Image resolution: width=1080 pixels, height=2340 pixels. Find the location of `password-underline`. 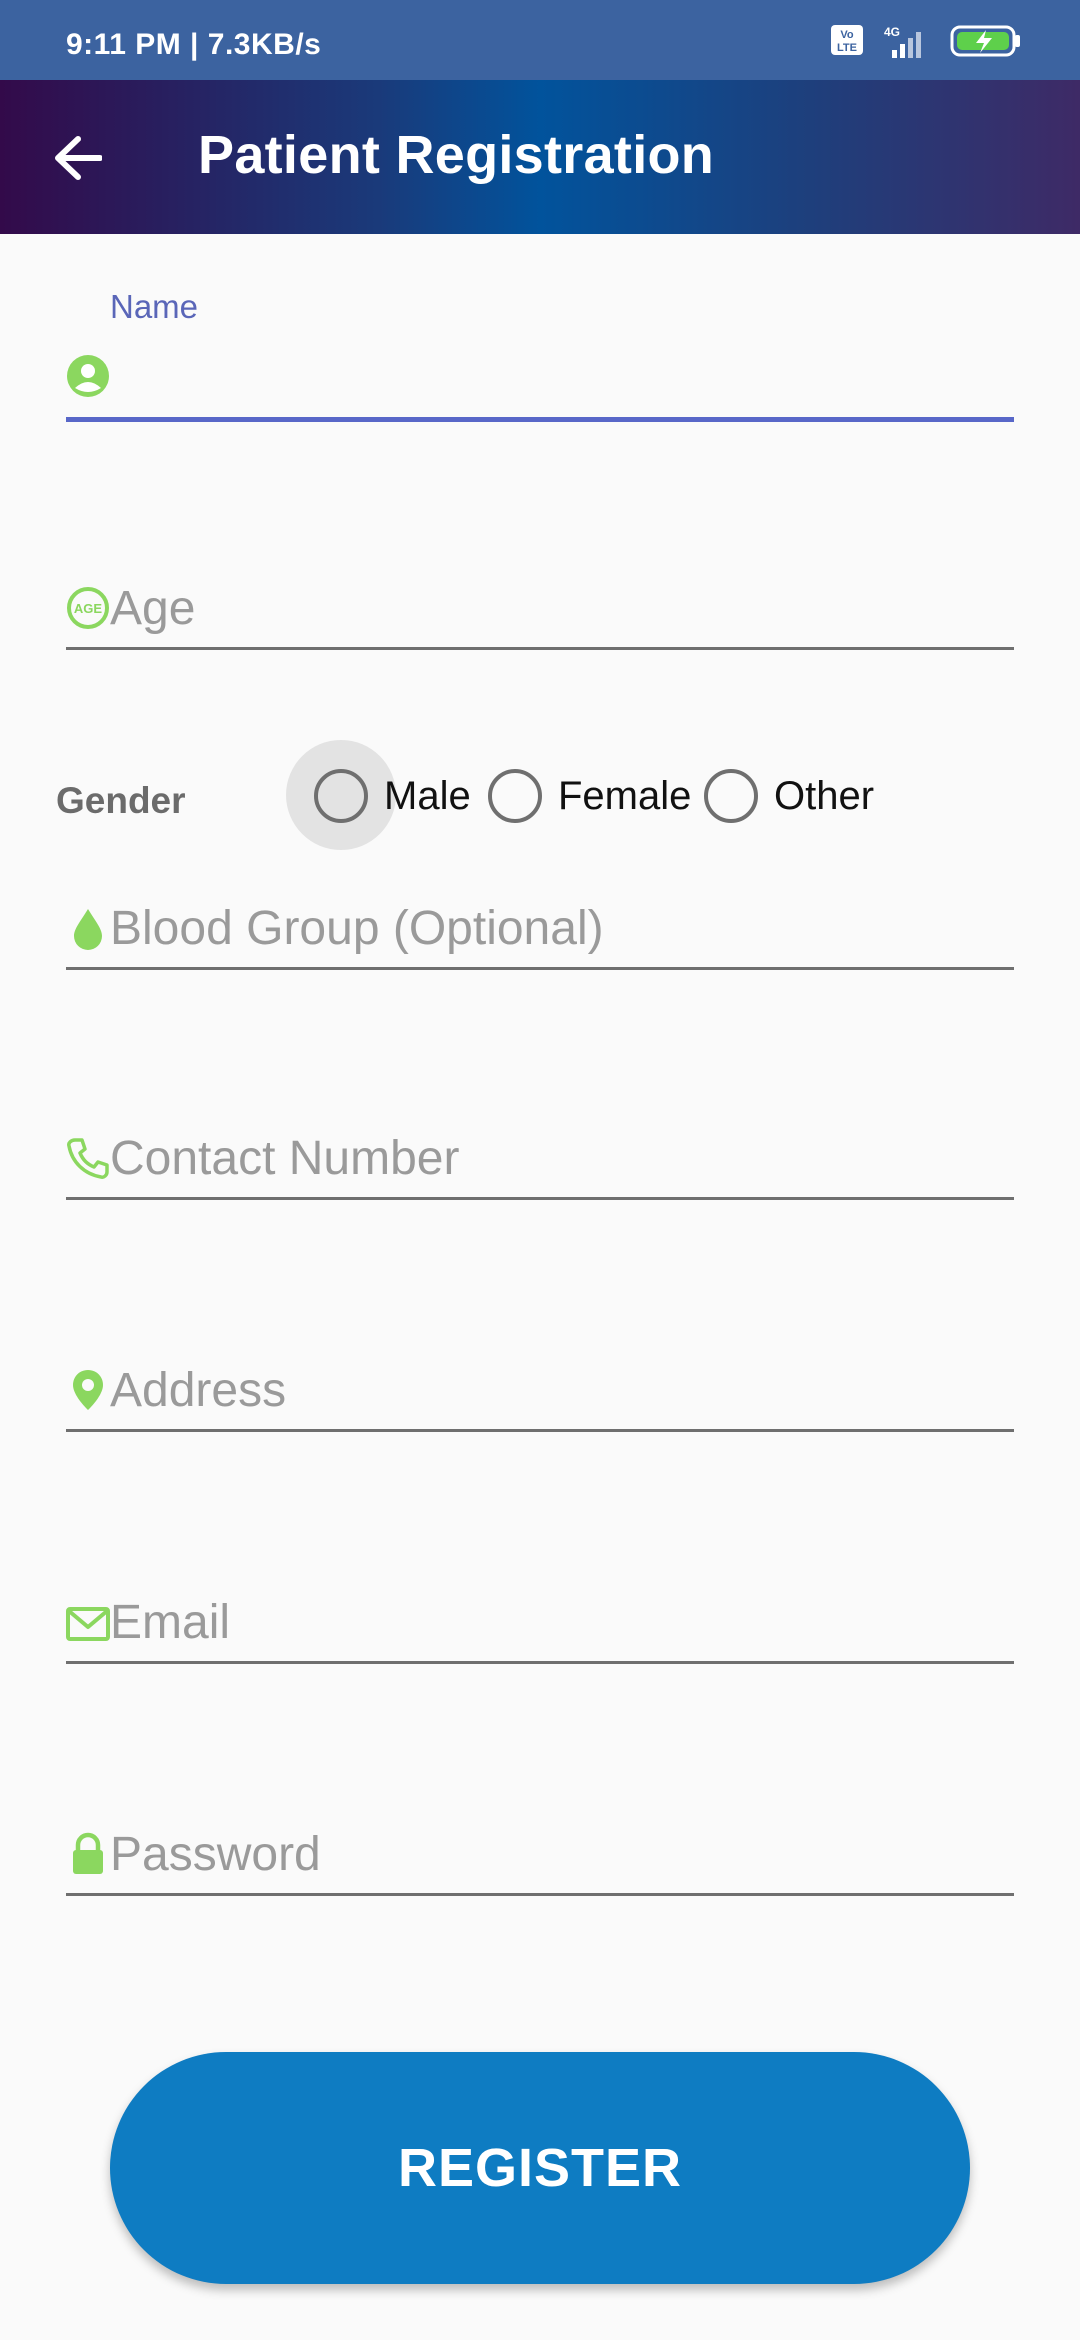

password-underline is located at coordinates (540, 1894).